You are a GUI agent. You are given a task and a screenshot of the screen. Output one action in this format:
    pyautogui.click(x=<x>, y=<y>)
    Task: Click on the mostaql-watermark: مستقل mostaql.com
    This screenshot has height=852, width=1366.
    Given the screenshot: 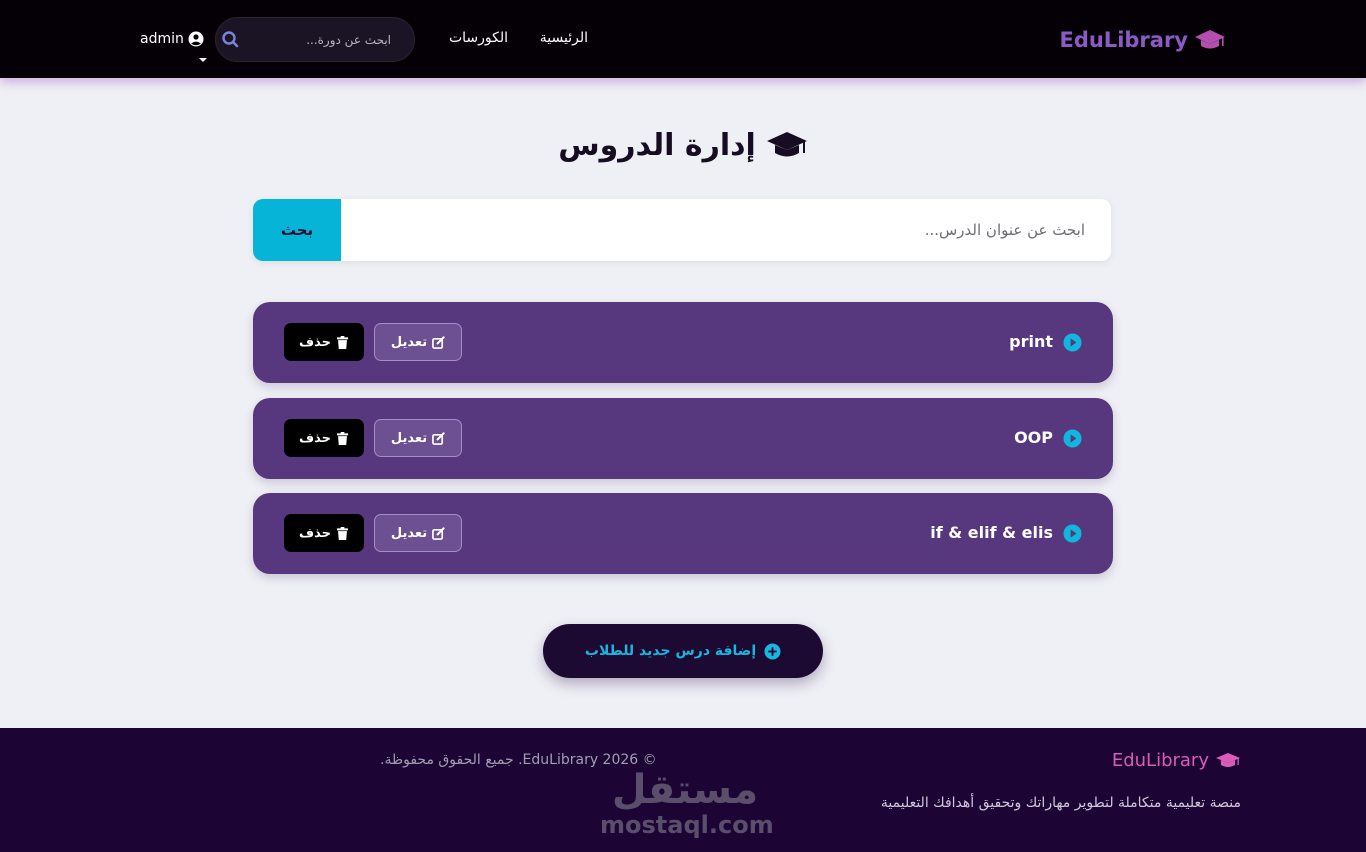 What is the action you would take?
    pyautogui.click(x=687, y=803)
    